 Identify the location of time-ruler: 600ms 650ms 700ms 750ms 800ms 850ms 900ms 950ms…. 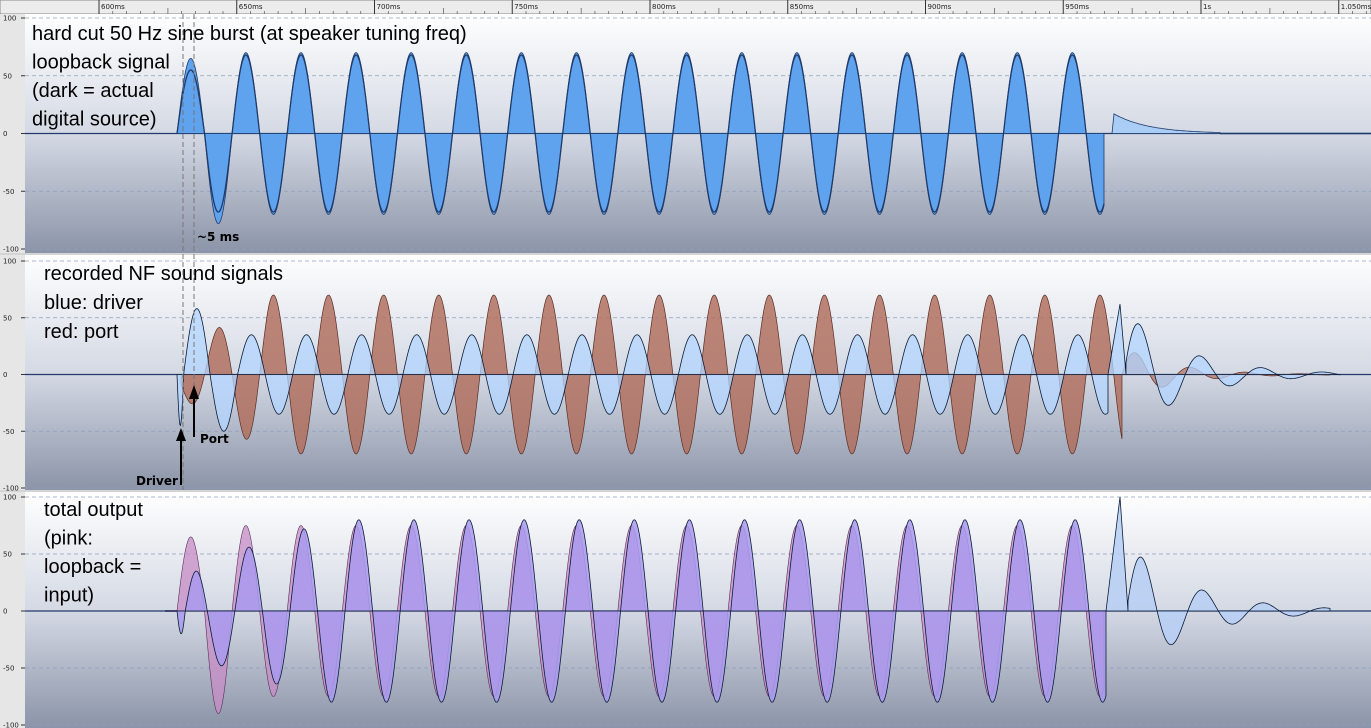
(685, 7).